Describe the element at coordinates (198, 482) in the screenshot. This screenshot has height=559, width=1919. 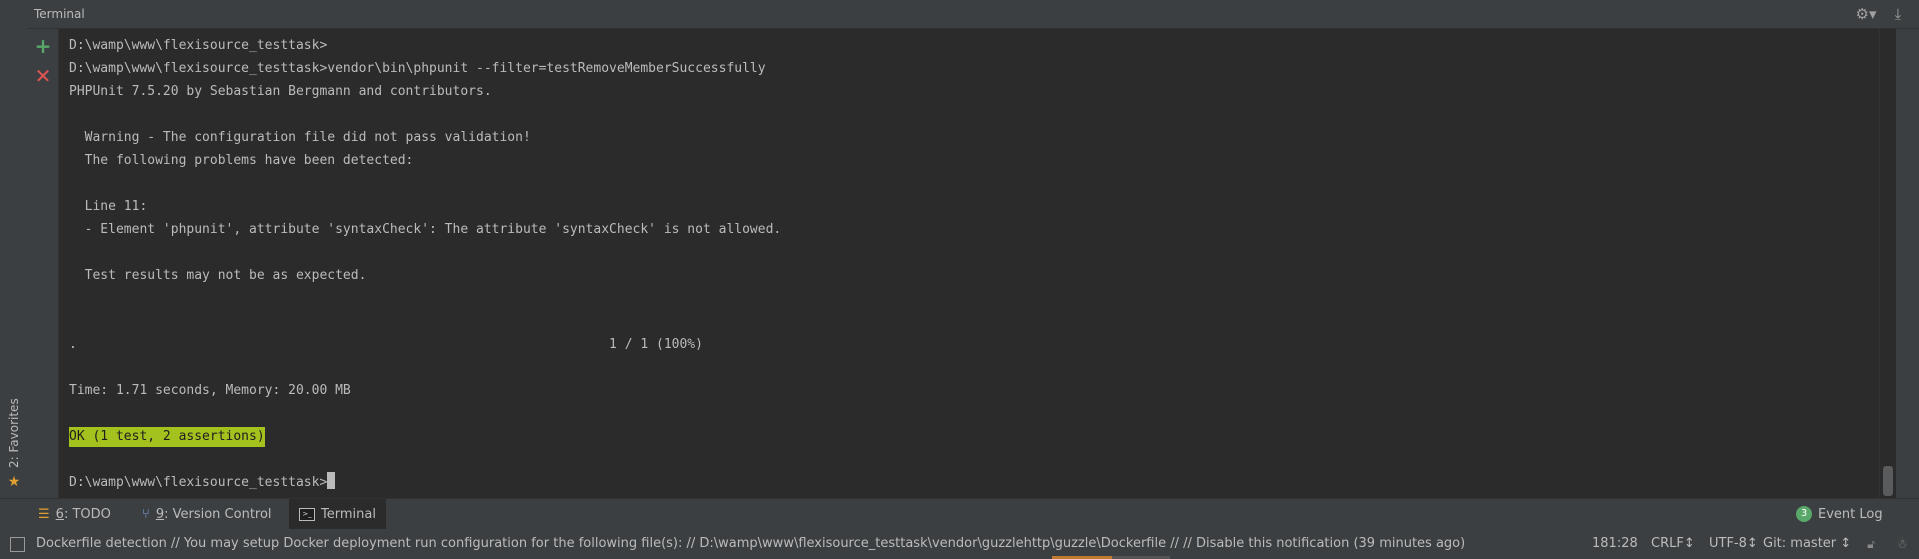
I see `terminal-prompt: D:\wamp\www\flexisource_testtask>` at that location.